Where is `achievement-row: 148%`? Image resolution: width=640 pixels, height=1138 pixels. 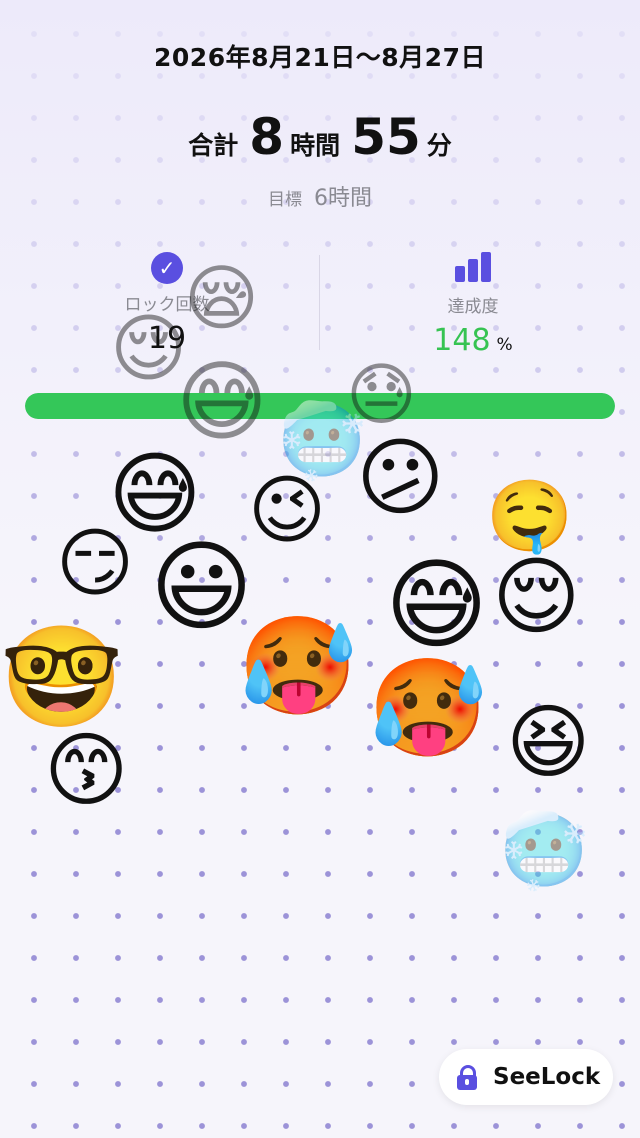
achievement-row: 148% is located at coordinates (473, 340).